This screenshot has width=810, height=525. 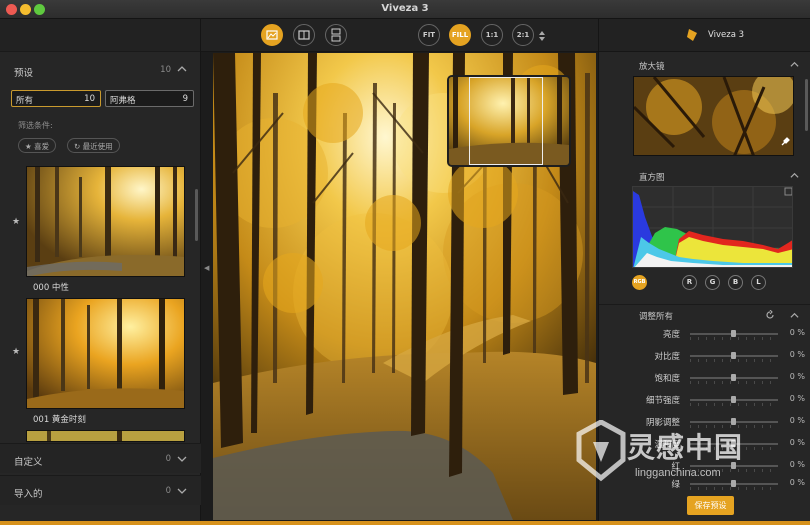 I want to click on loupe-image, so click(x=713, y=116).